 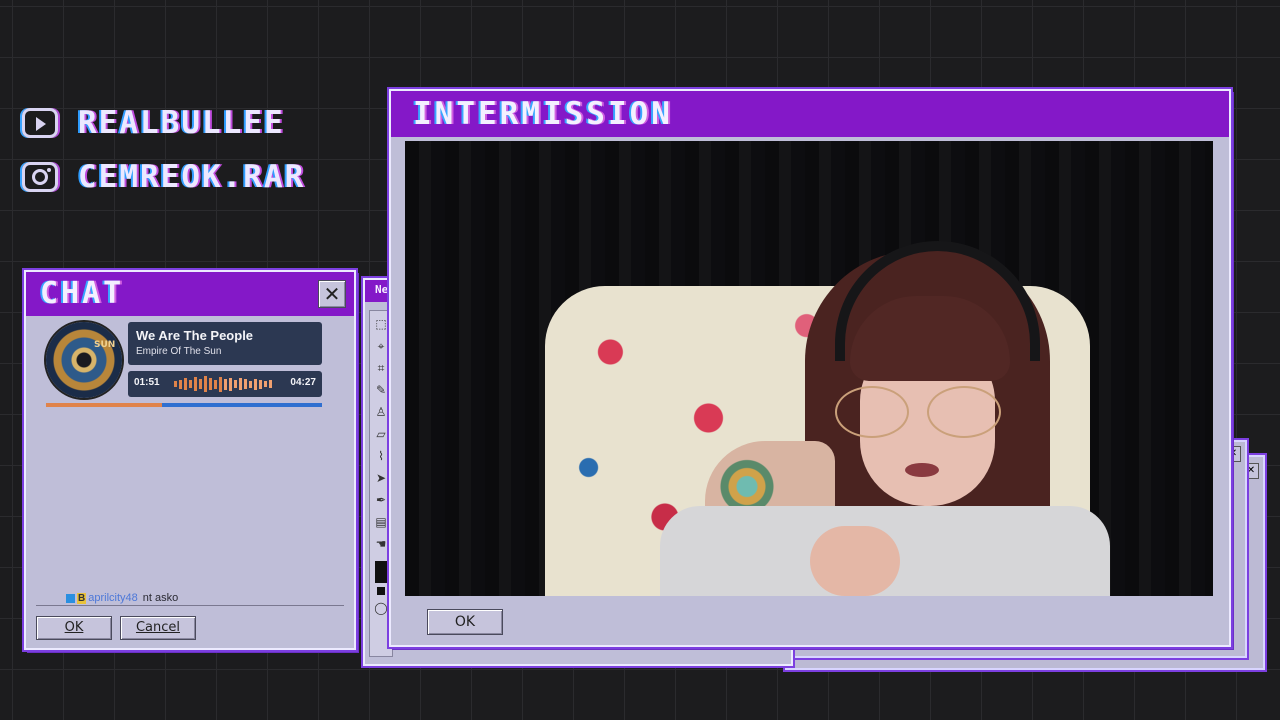 I want to click on chat-close-button: ✕, so click(x=332, y=294).